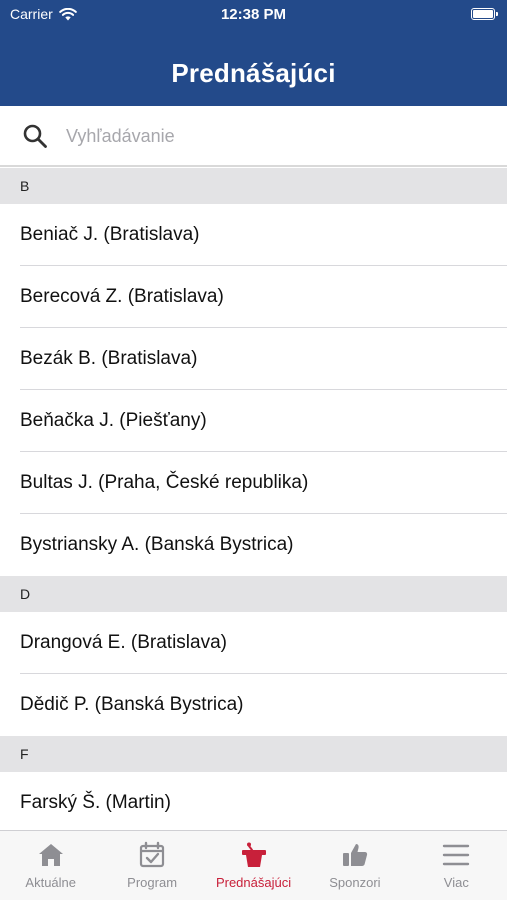 Image resolution: width=507 pixels, height=900 pixels. I want to click on menu-icon, so click(456, 855).